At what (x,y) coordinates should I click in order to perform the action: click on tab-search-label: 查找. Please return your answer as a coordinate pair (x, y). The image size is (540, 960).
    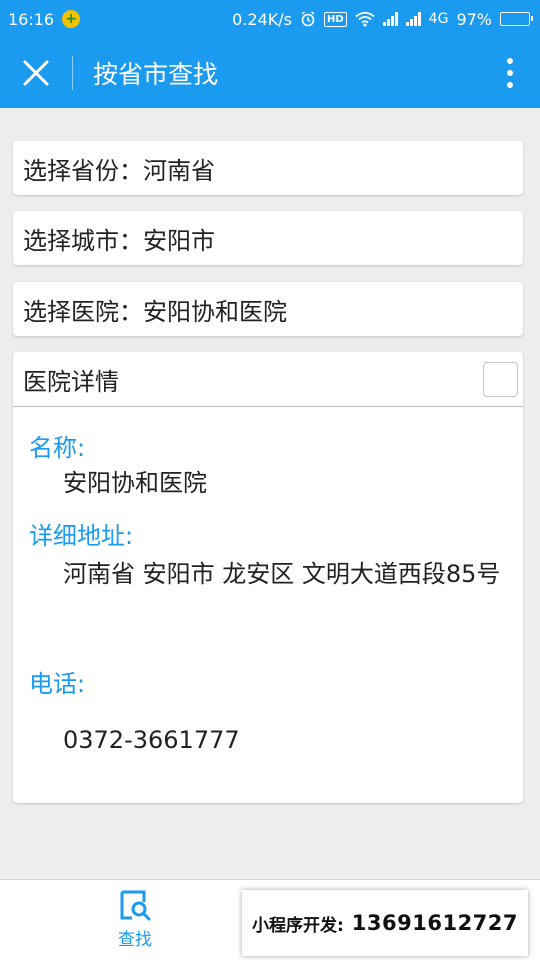
    Looking at the image, I should click on (135, 940).